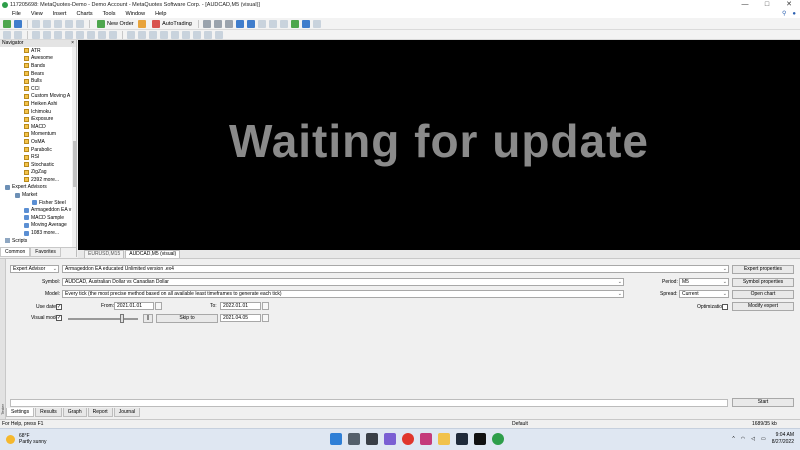 This screenshot has width=800, height=450. What do you see at coordinates (58, 34) in the screenshot?
I see `trendline-icon` at bounding box center [58, 34].